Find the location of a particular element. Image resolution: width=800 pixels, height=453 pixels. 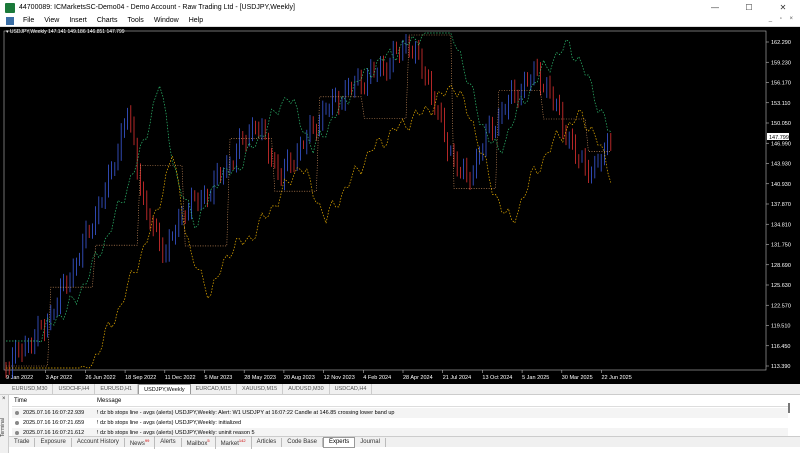

price-axis-label: 150.050 is located at coordinates (781, 124).